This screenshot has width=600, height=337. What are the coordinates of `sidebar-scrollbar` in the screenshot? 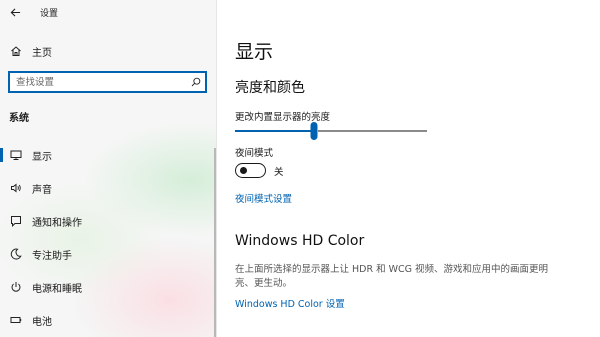 It's located at (215, 242).